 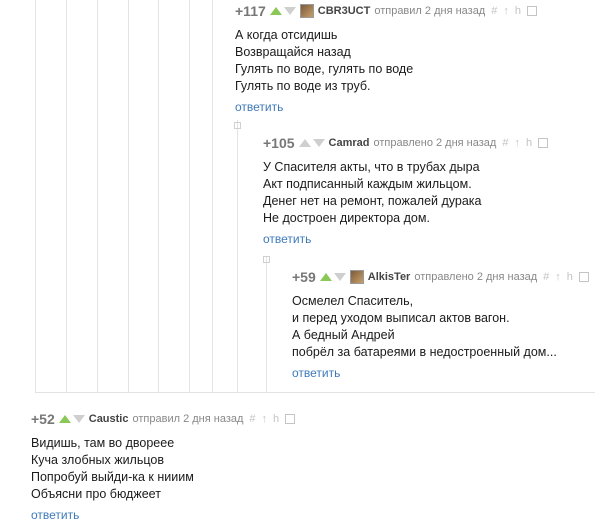 I want to click on comment-rating: +59, so click(x=304, y=277).